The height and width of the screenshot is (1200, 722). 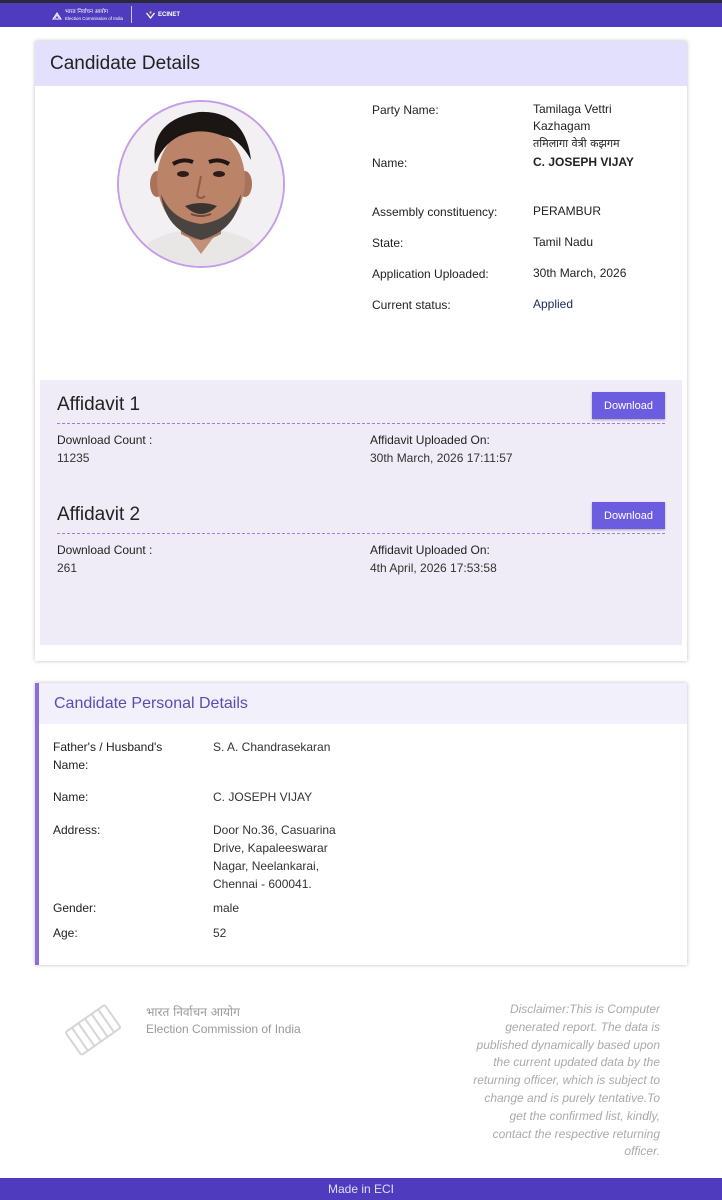 What do you see at coordinates (94, 18) in the screenshot?
I see `eci-english-label: Election Commission of India` at bounding box center [94, 18].